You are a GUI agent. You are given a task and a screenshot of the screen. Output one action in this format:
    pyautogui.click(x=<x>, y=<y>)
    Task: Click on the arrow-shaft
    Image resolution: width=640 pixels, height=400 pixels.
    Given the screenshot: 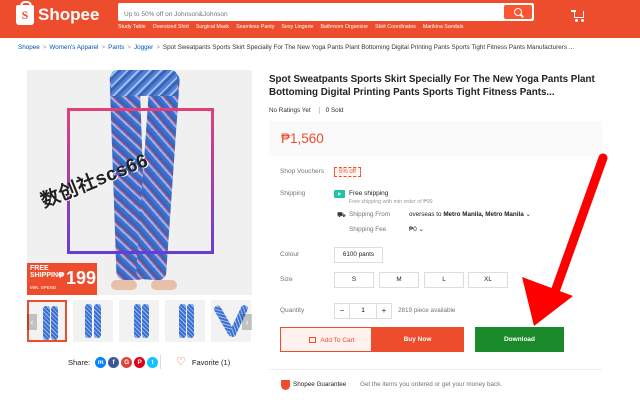 What is the action you would take?
    pyautogui.click(x=577, y=229)
    